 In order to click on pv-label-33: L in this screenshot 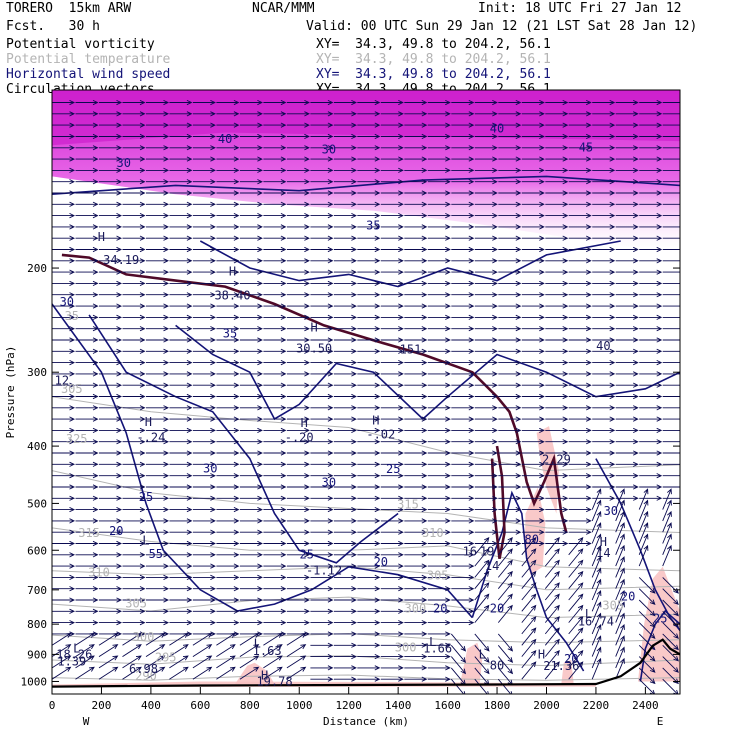, I will do `click(482, 655)`.